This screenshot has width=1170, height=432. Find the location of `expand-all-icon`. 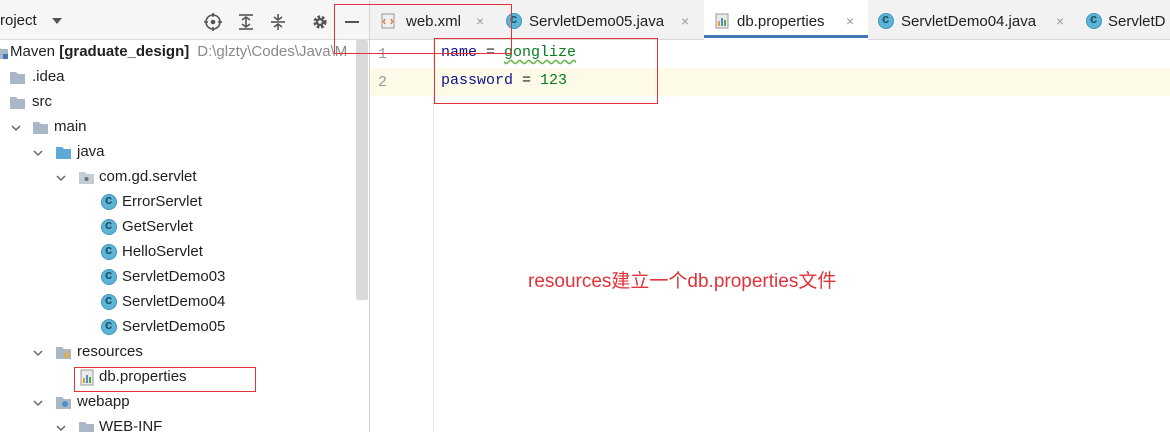

expand-all-icon is located at coordinates (246, 22).